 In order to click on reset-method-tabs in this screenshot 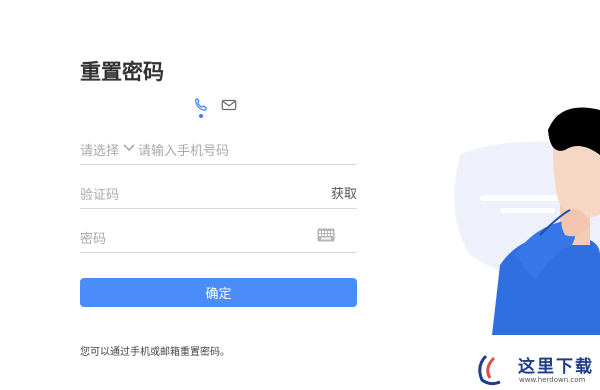, I will do `click(216, 108)`.